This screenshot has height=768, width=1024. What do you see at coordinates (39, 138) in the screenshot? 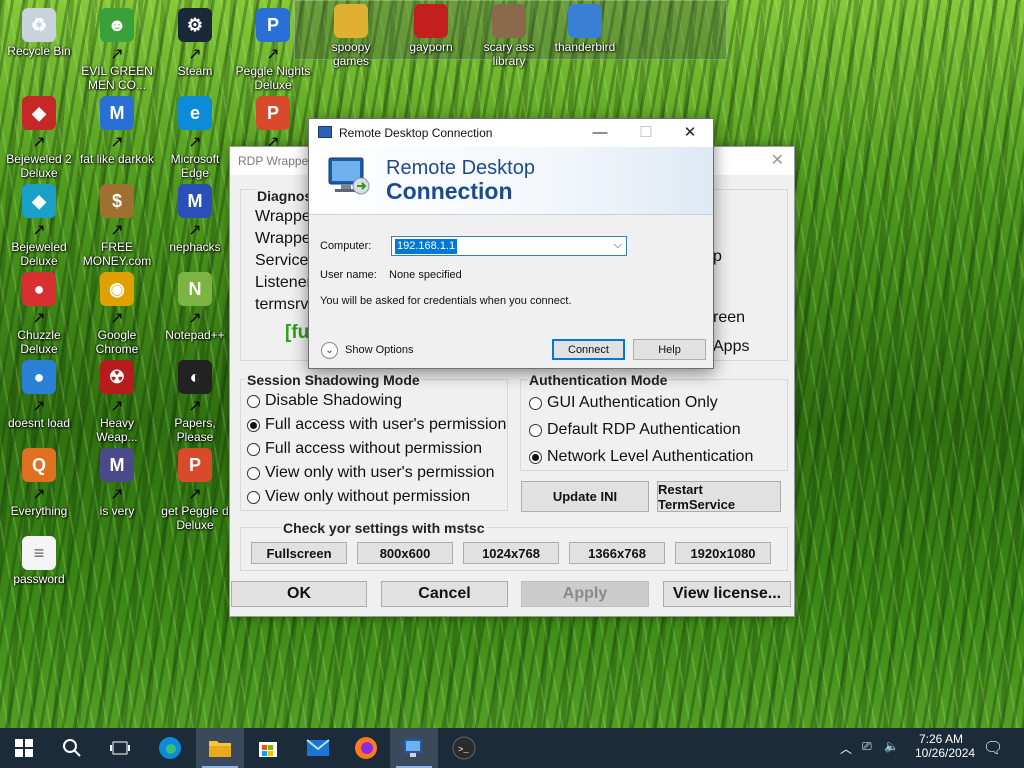
I see `desktop-icon: ◆ ↗ Bejeweled 2 Deluxe` at bounding box center [39, 138].